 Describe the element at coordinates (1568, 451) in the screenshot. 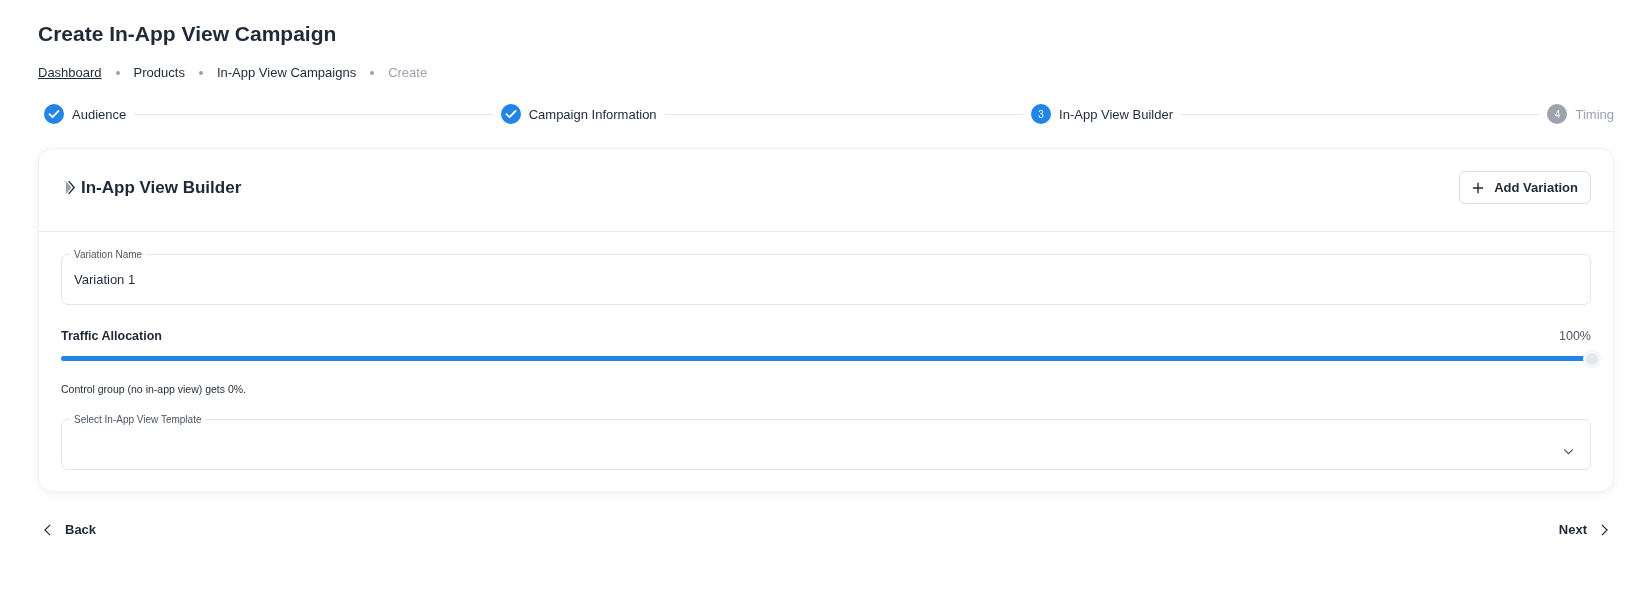

I see `caret-icon` at that location.